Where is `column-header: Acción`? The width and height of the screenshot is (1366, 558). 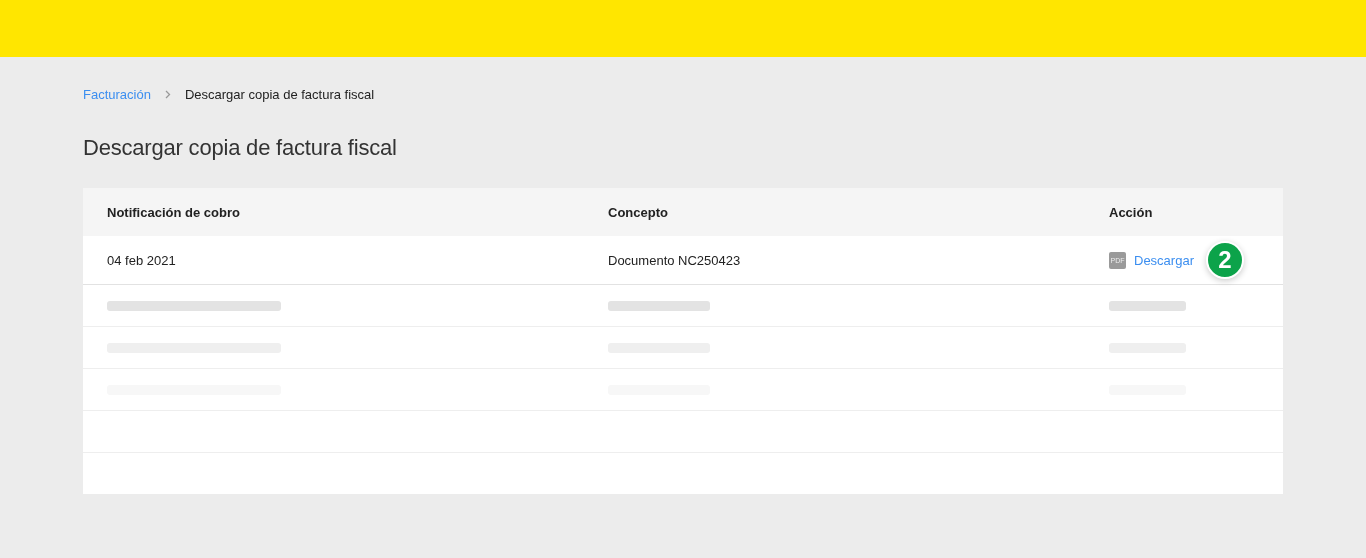 column-header: Acción is located at coordinates (1131, 212).